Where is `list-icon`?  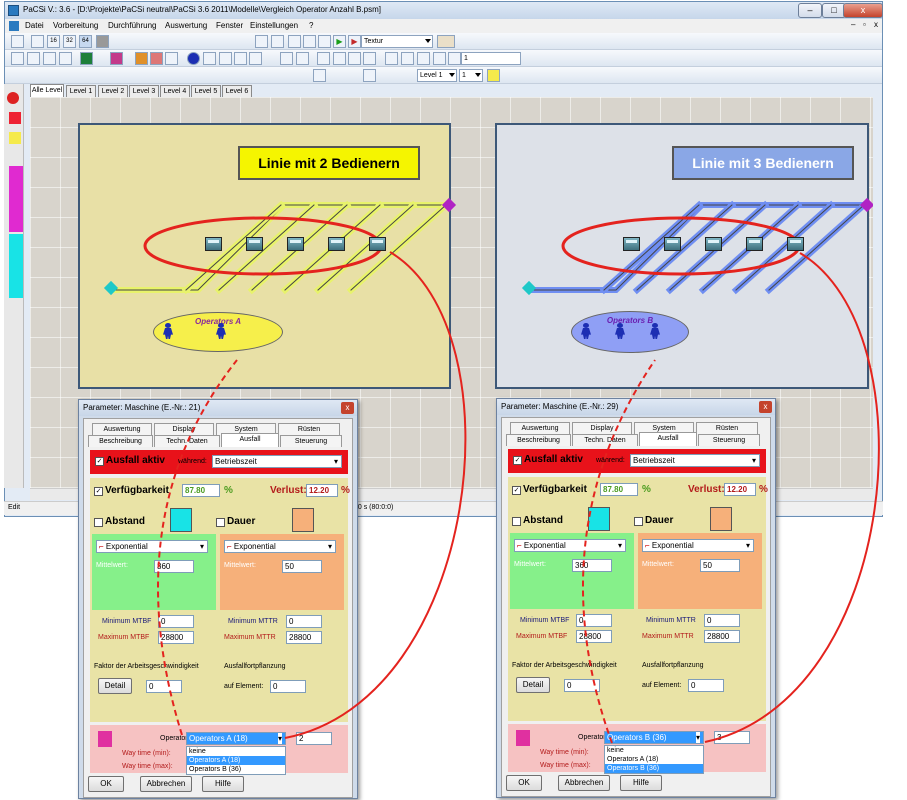
list-icon is located at coordinates (171, 58).